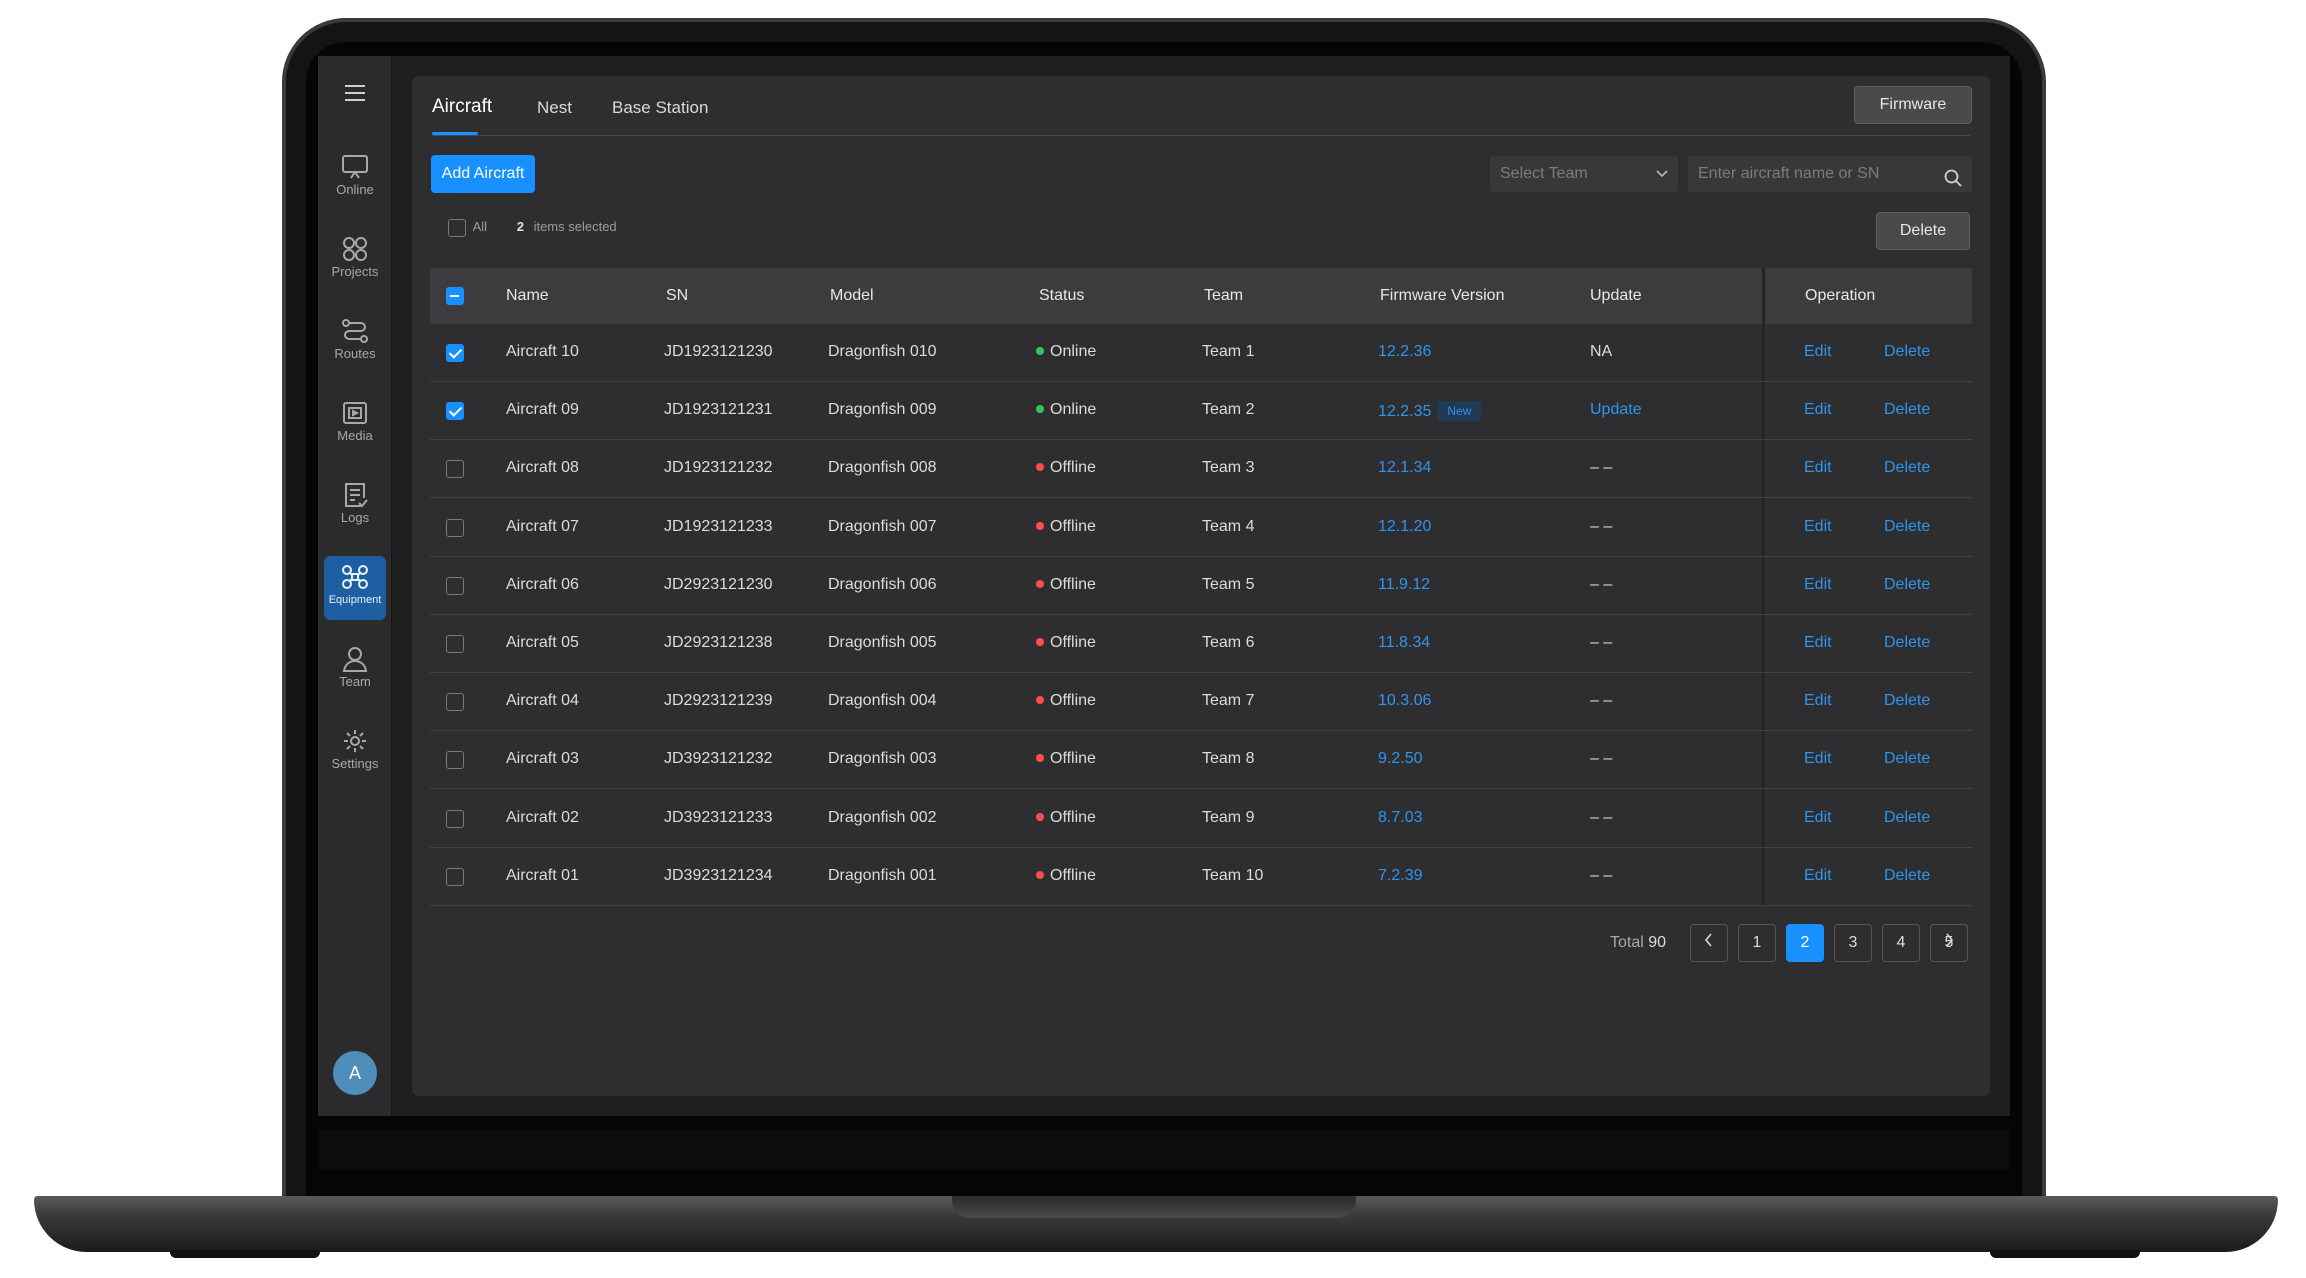 Image resolution: width=2306 pixels, height=1278 pixels. Describe the element at coordinates (355, 1073) in the screenshot. I see `avatar: A` at that location.